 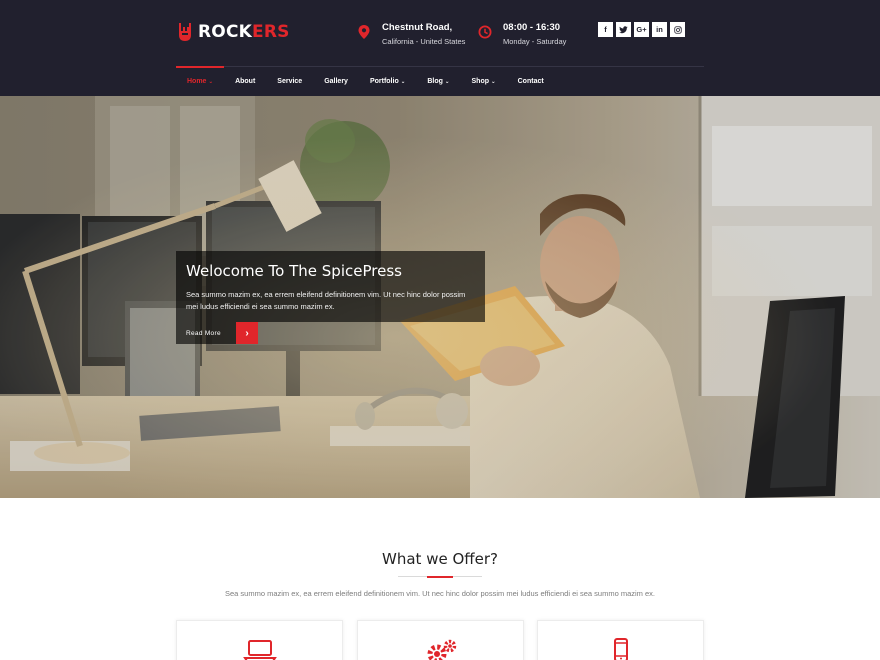 I want to click on slide-title: Welocome To The SpicePress, so click(x=294, y=271).